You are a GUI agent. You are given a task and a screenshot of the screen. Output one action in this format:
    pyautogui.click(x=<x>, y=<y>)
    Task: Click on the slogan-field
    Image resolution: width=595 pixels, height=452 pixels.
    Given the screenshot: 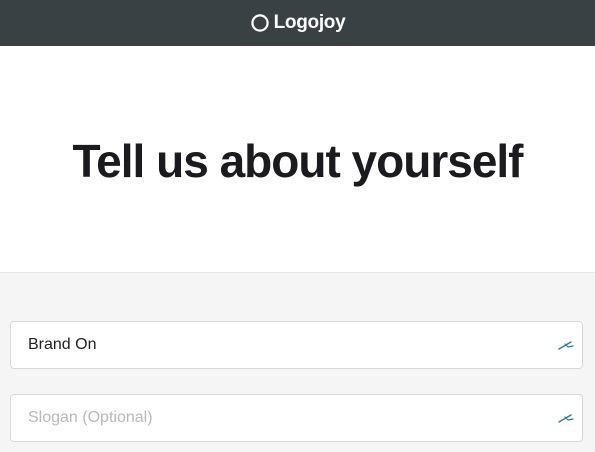 What is the action you would take?
    pyautogui.click(x=296, y=418)
    